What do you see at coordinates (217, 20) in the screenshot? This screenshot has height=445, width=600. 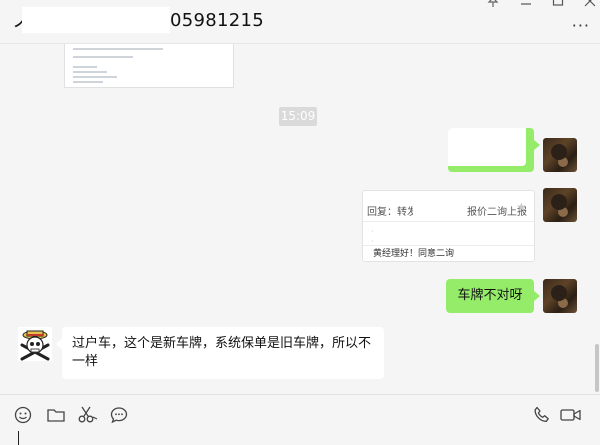 I see `chat-title-suffix: 05981215` at bounding box center [217, 20].